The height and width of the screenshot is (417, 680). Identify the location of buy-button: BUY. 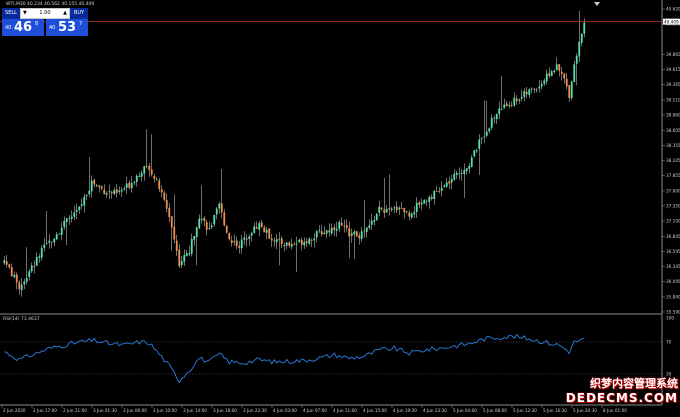
(79, 13).